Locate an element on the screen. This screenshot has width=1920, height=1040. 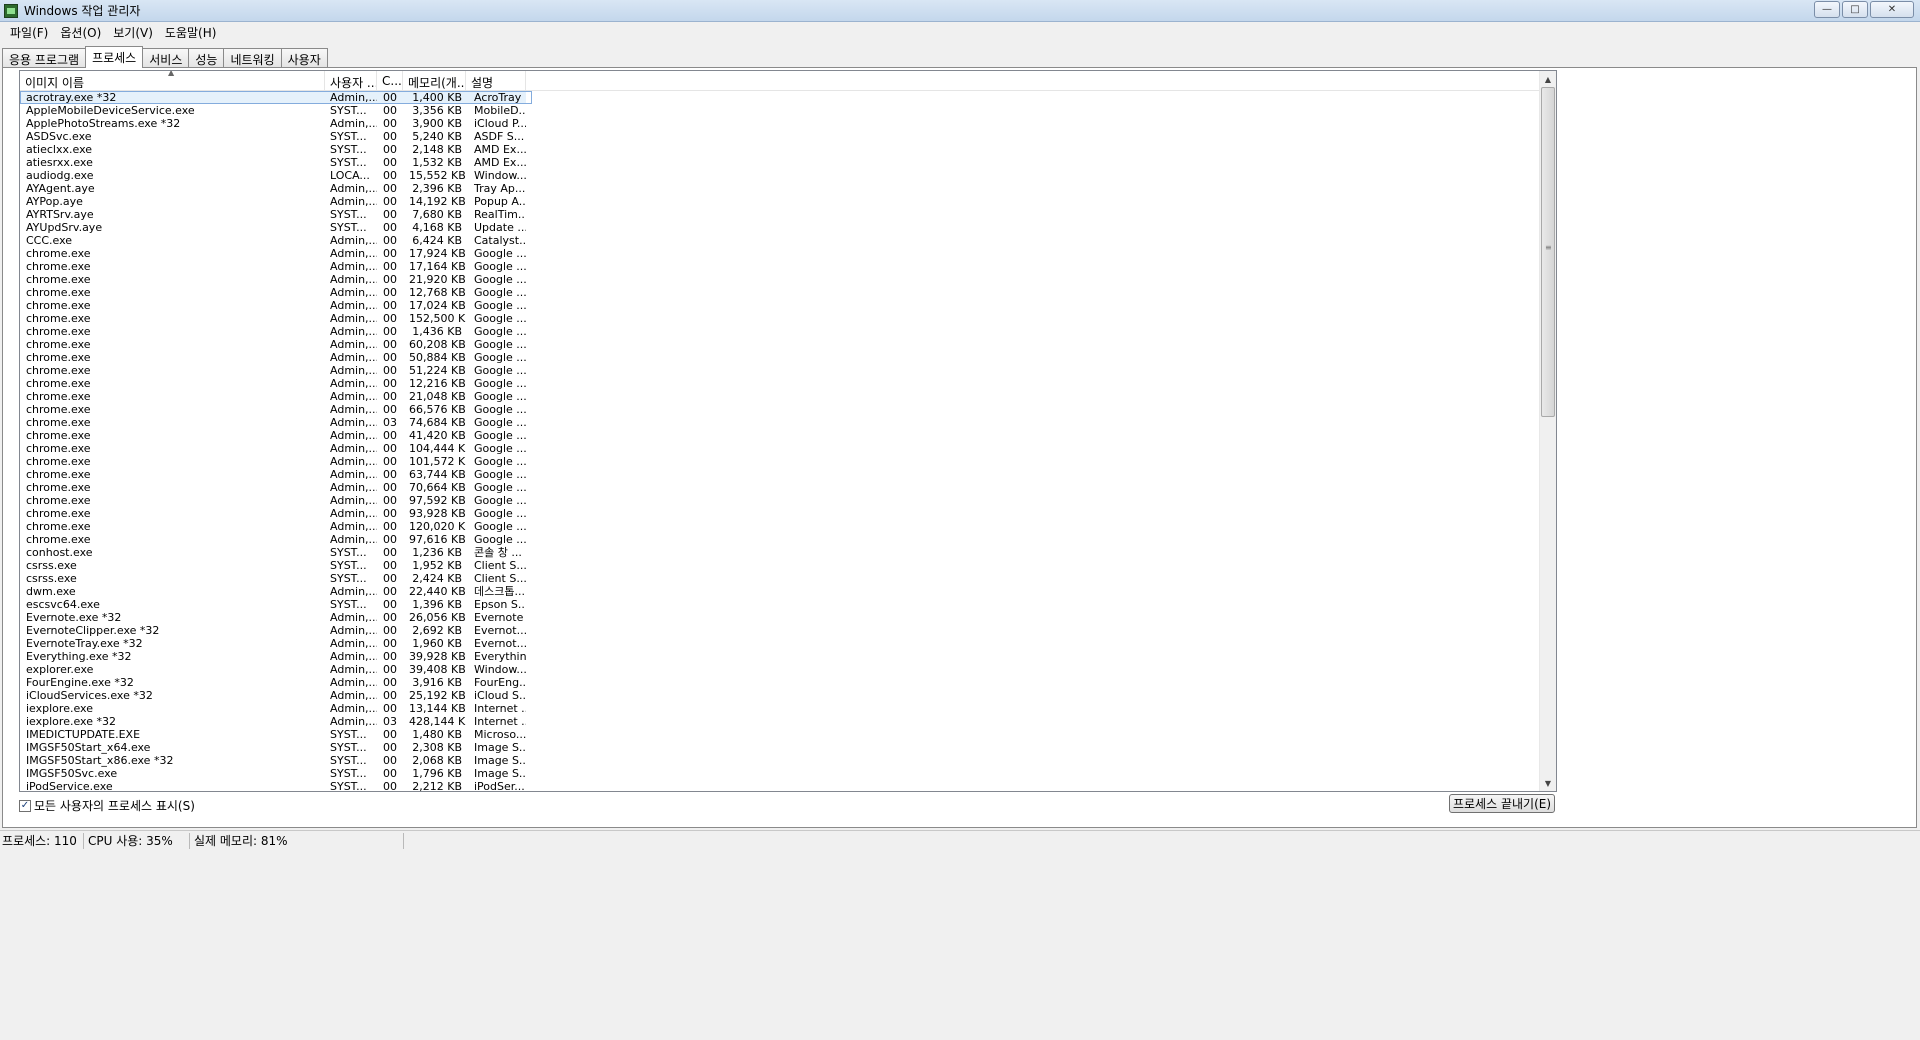
window-title: Windows 작업 관리자 is located at coordinates (82, 11).